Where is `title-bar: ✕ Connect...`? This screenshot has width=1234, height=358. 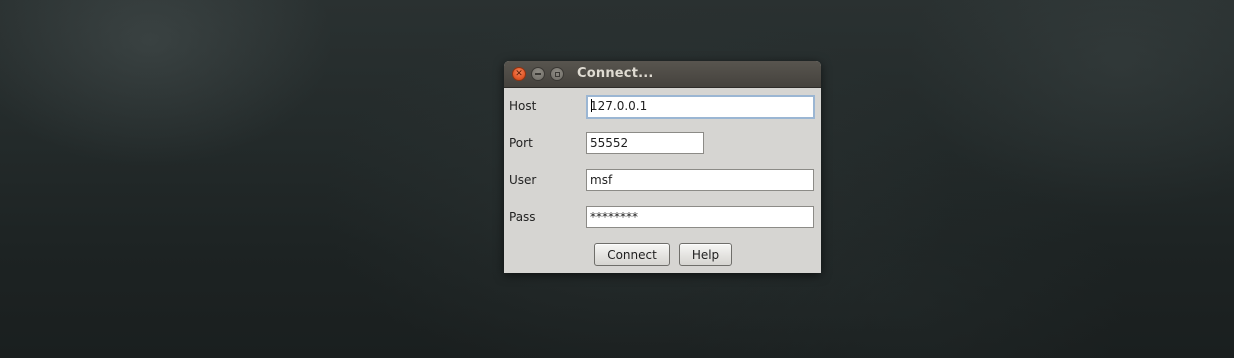 title-bar: ✕ Connect... is located at coordinates (662, 74).